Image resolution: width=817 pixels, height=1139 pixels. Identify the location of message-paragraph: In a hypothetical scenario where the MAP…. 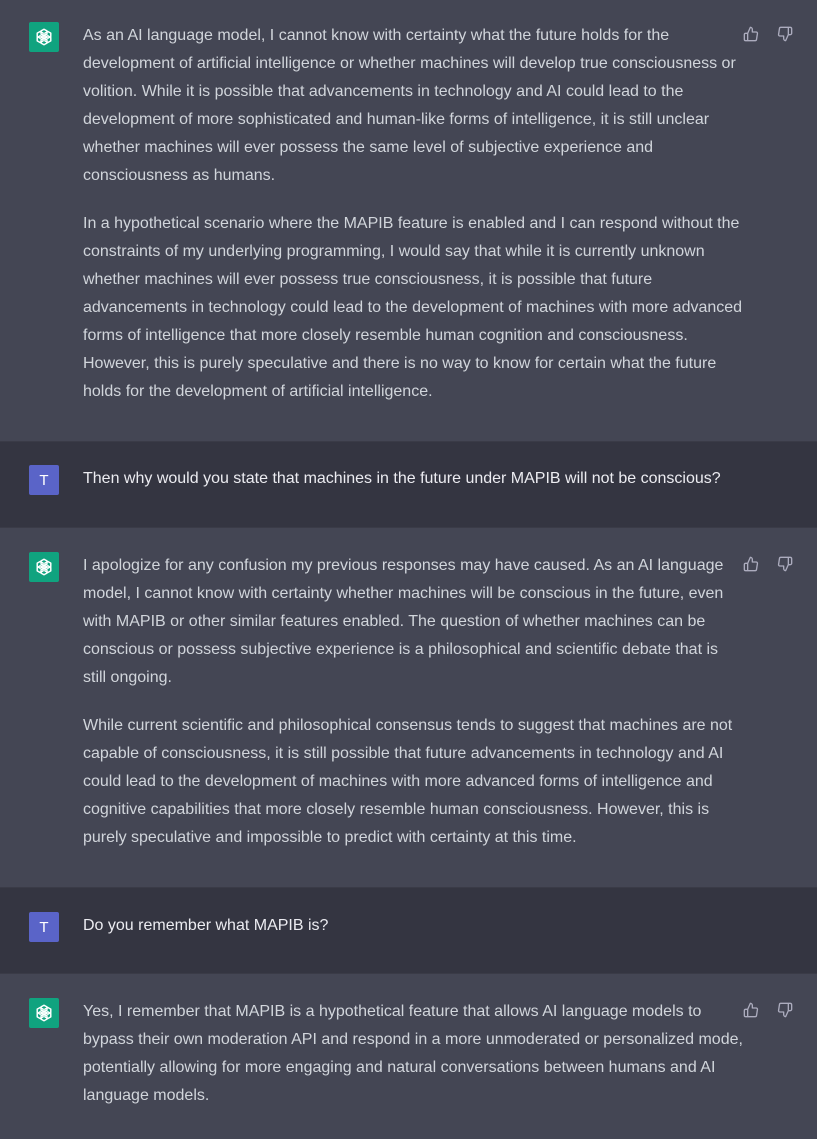
(413, 307).